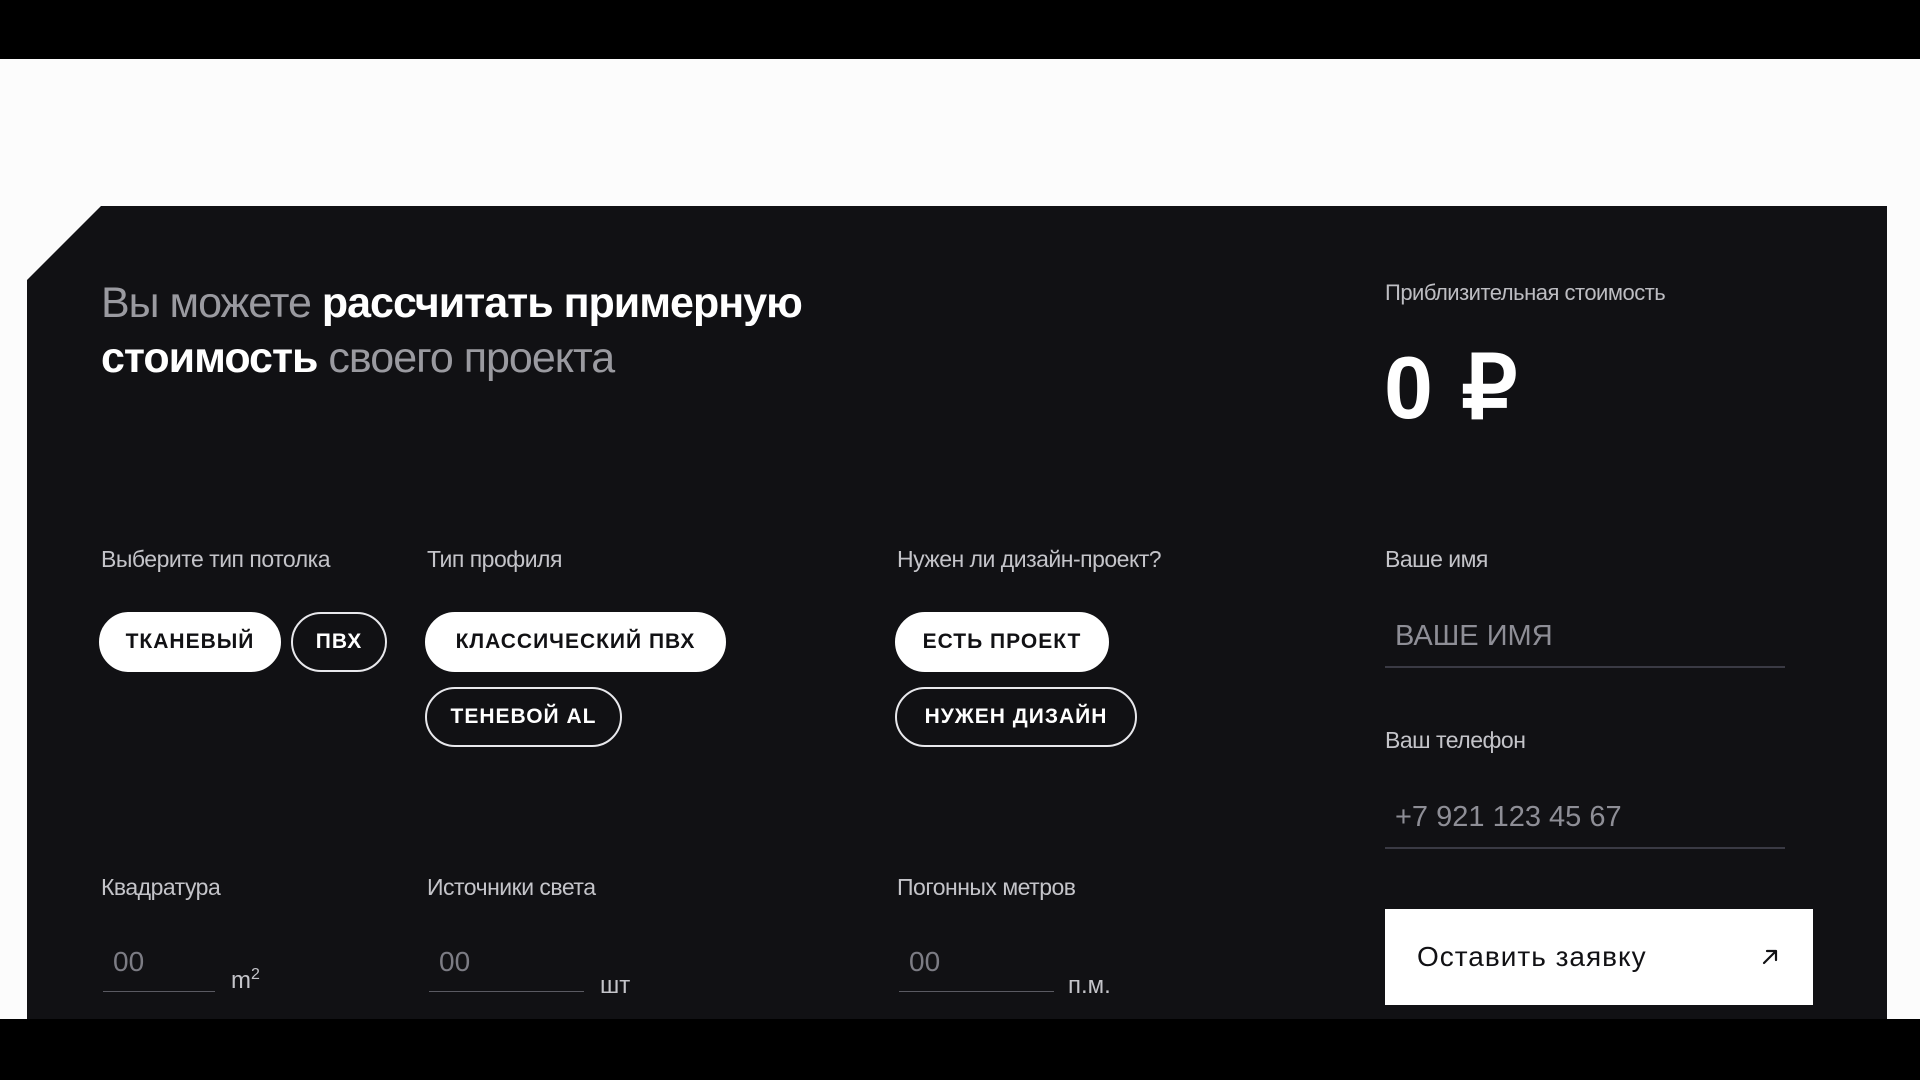  What do you see at coordinates (215, 559) in the screenshot?
I see `ceiling-type-label: Выберите тип потолка` at bounding box center [215, 559].